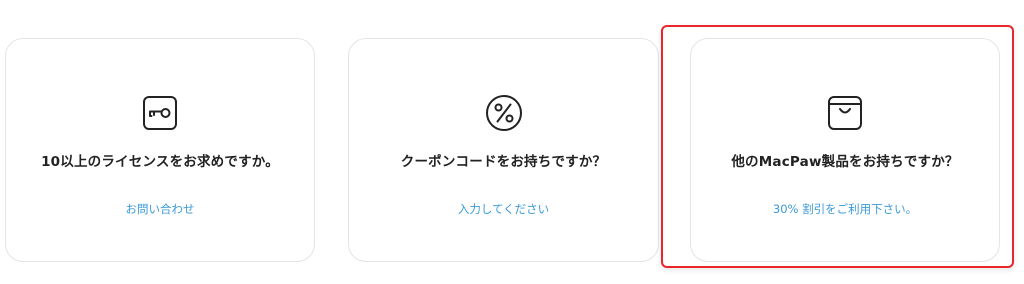 The height and width of the screenshot is (284, 1024). What do you see at coordinates (504, 113) in the screenshot?
I see `percent-icon` at bounding box center [504, 113].